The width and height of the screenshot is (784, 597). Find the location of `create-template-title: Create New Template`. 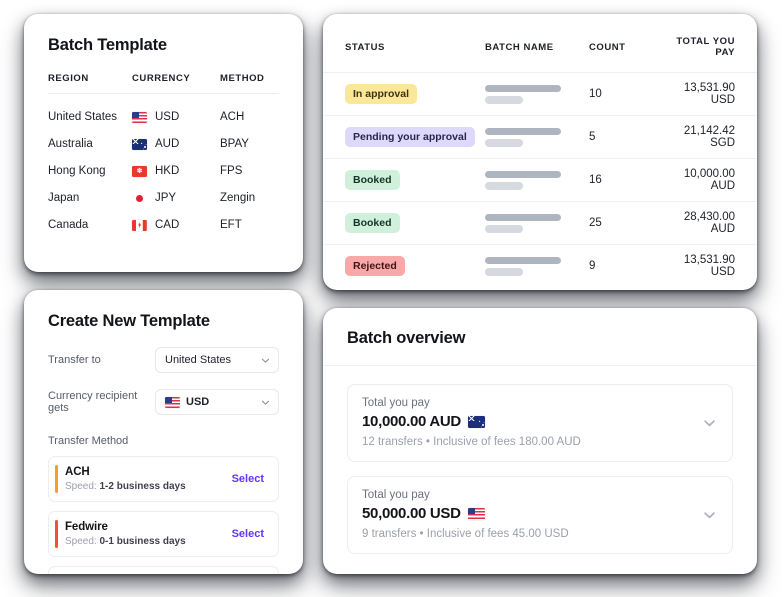

create-template-title: Create New Template is located at coordinates (129, 321).